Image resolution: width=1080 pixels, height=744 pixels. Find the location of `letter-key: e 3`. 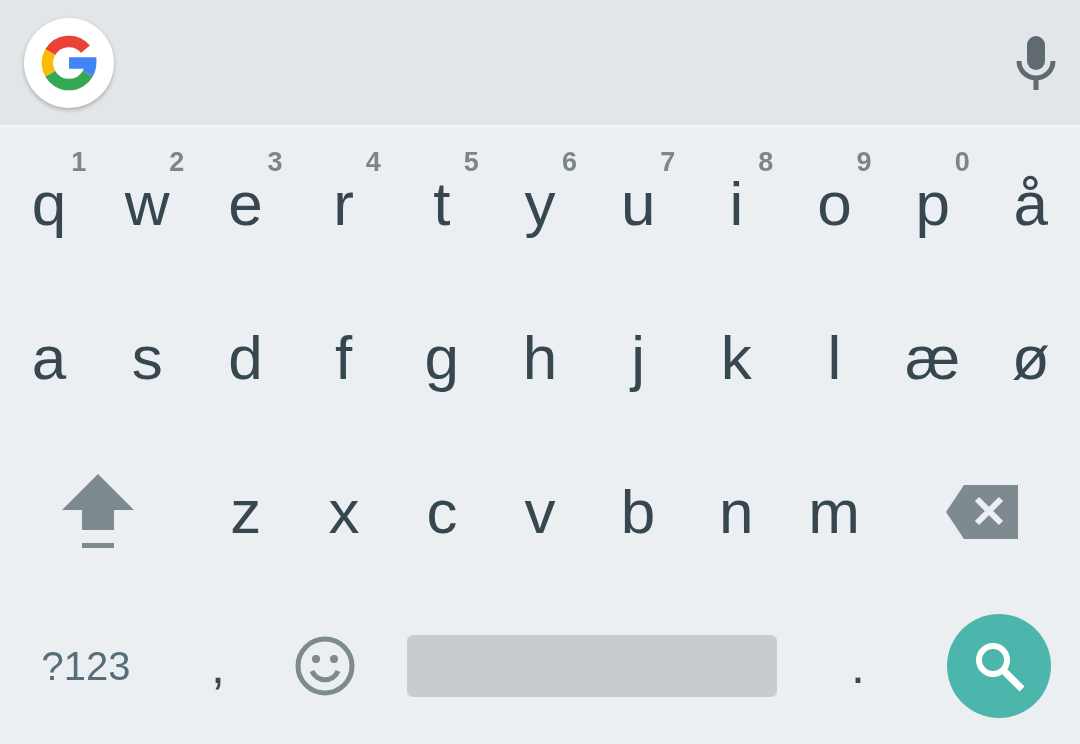

letter-key: e 3 is located at coordinates (245, 204).